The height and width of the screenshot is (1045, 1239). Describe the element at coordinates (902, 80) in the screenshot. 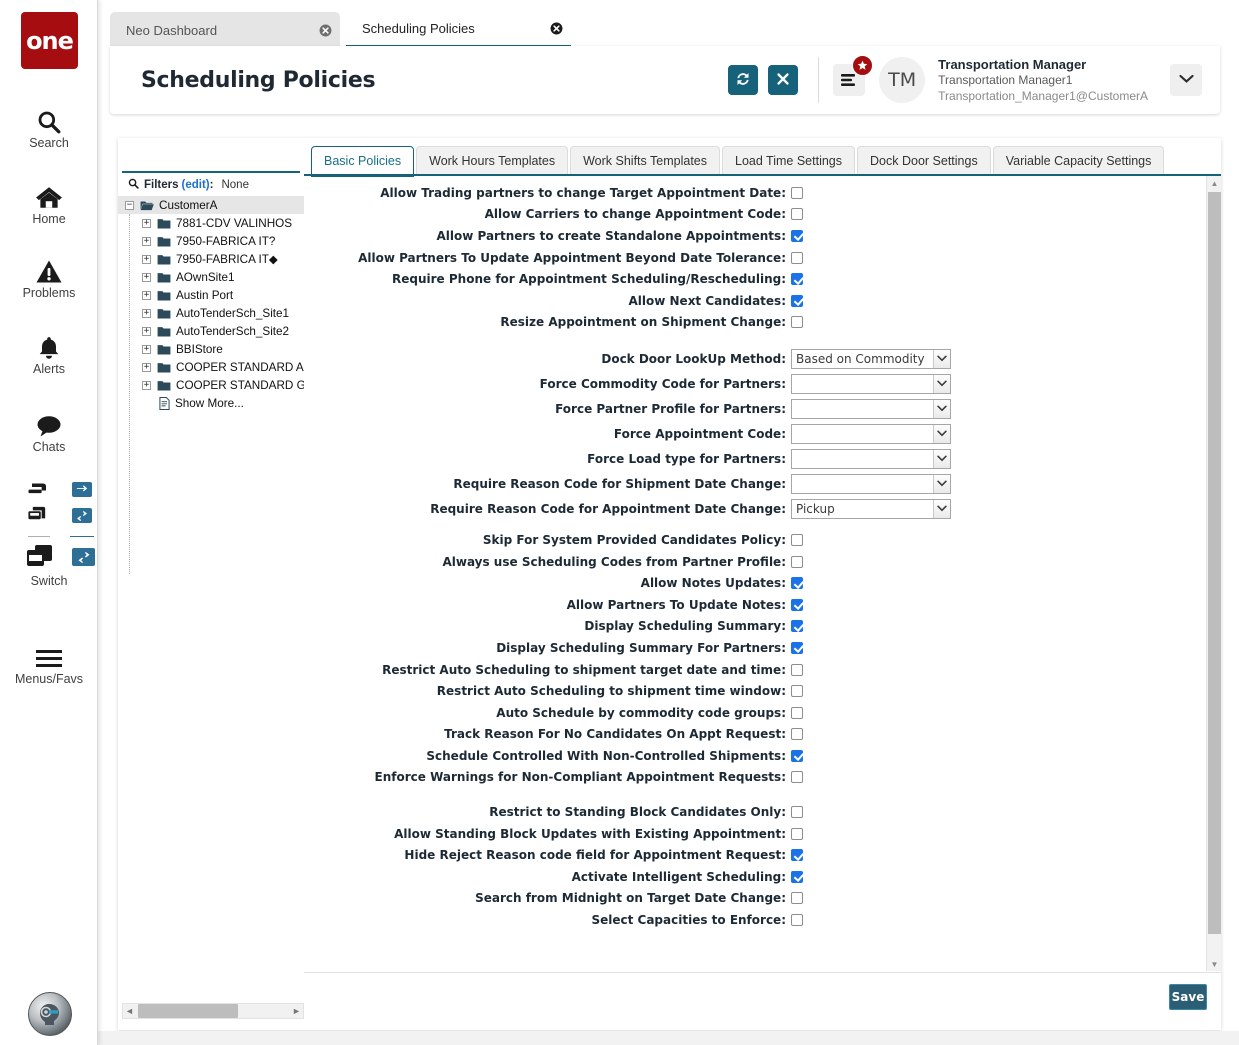

I see `avatar: TM` at that location.